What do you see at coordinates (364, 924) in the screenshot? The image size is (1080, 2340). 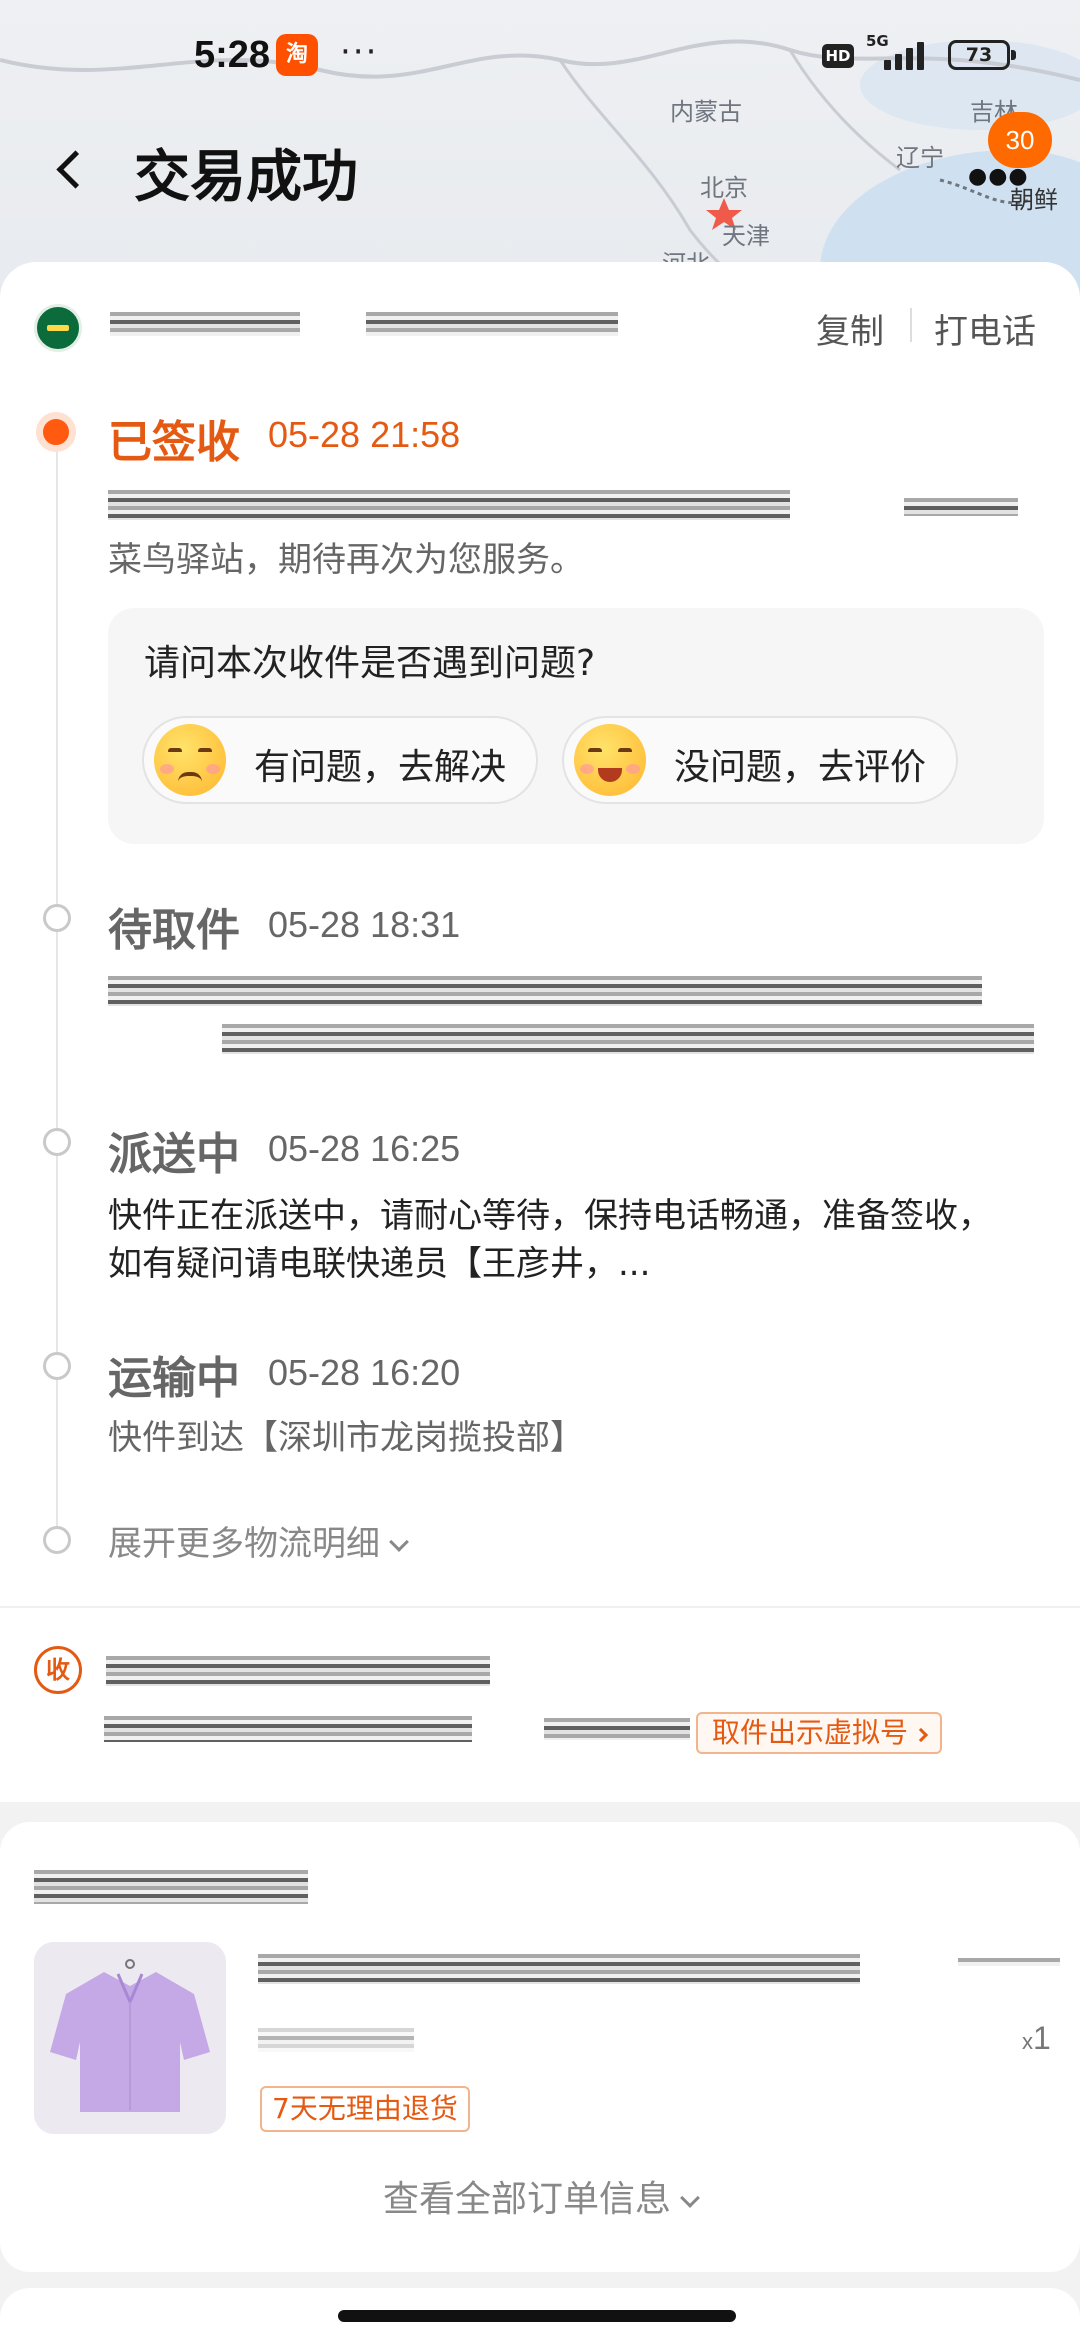 I see `event-time: 05-28 18:31` at bounding box center [364, 924].